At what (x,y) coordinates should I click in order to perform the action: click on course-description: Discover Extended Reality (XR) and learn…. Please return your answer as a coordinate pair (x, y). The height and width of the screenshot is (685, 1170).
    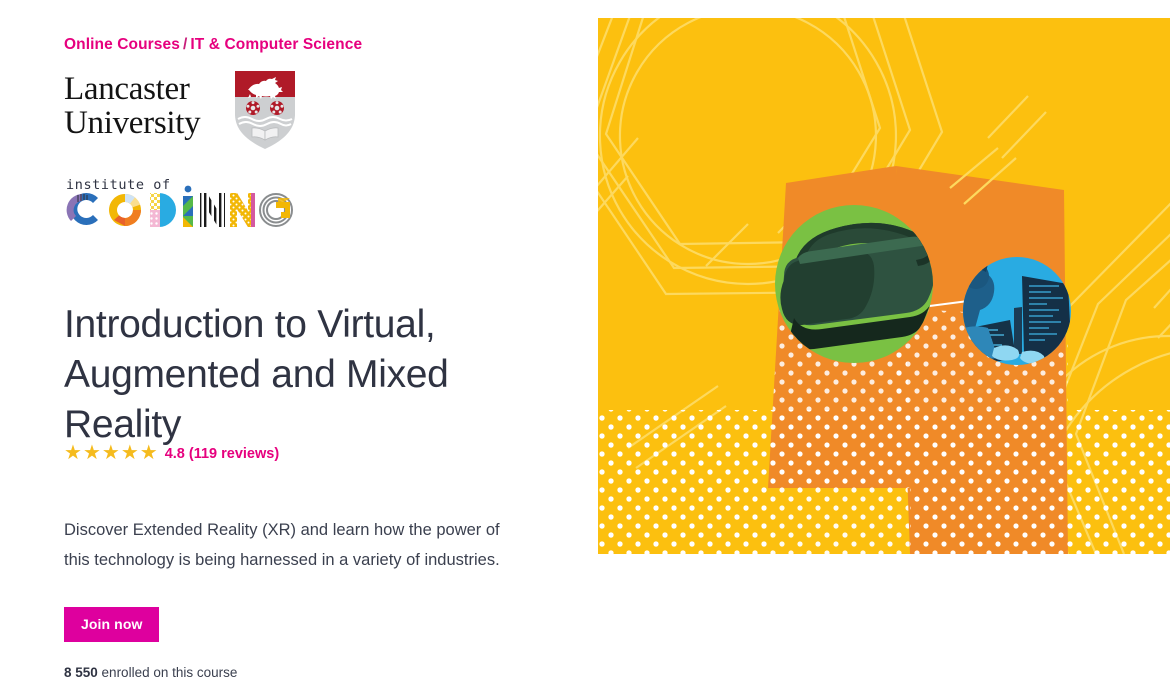
    Looking at the image, I should click on (282, 544).